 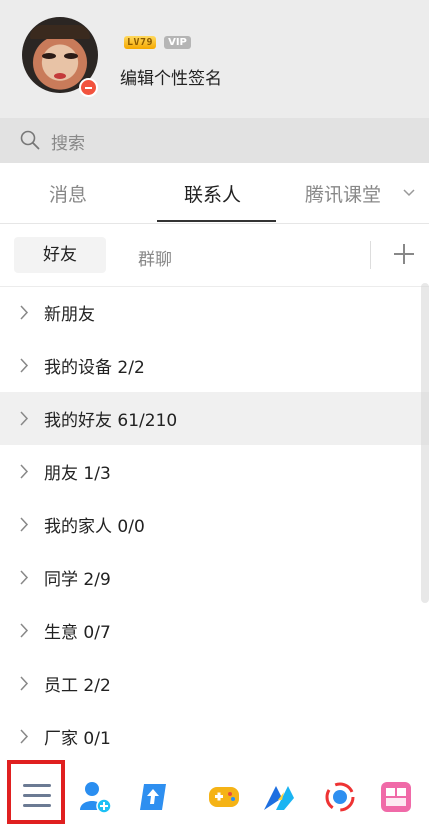 I want to click on contact-group-label: 员工 2/2, so click(x=77, y=686).